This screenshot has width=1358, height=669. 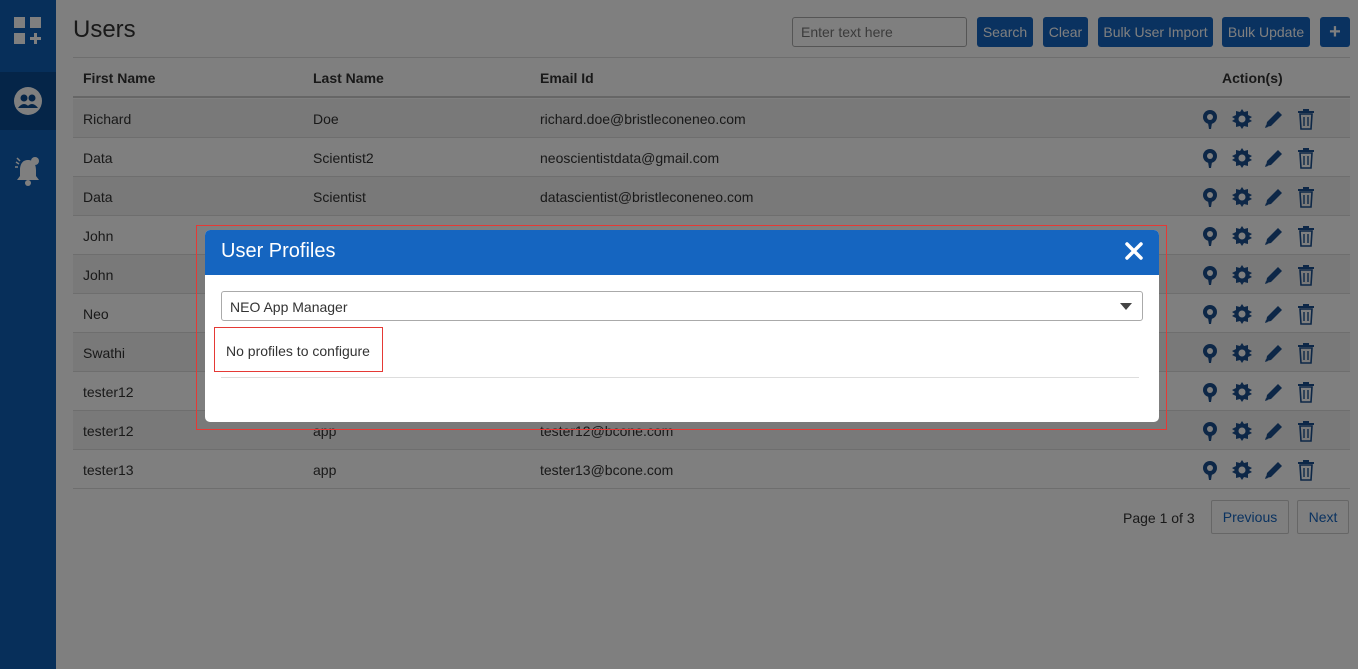 I want to click on modal-divider, so click(x=680, y=377).